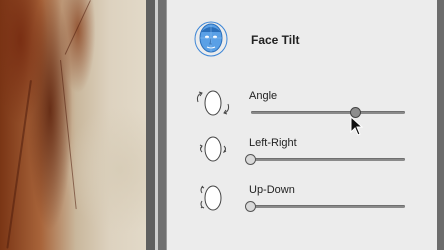 This screenshot has width=444, height=250. I want to click on angle-slider-track, so click(328, 112).